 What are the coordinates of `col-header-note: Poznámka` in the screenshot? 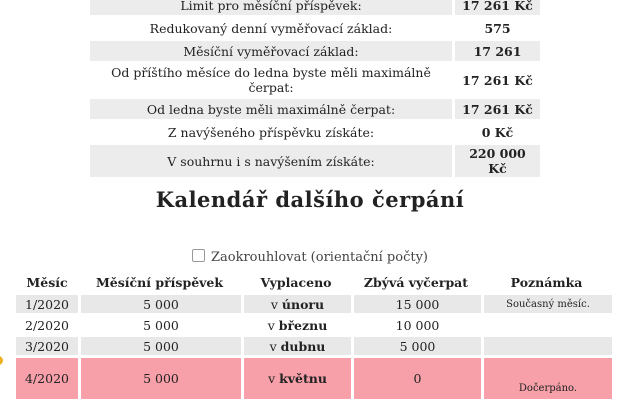 It's located at (546, 282).